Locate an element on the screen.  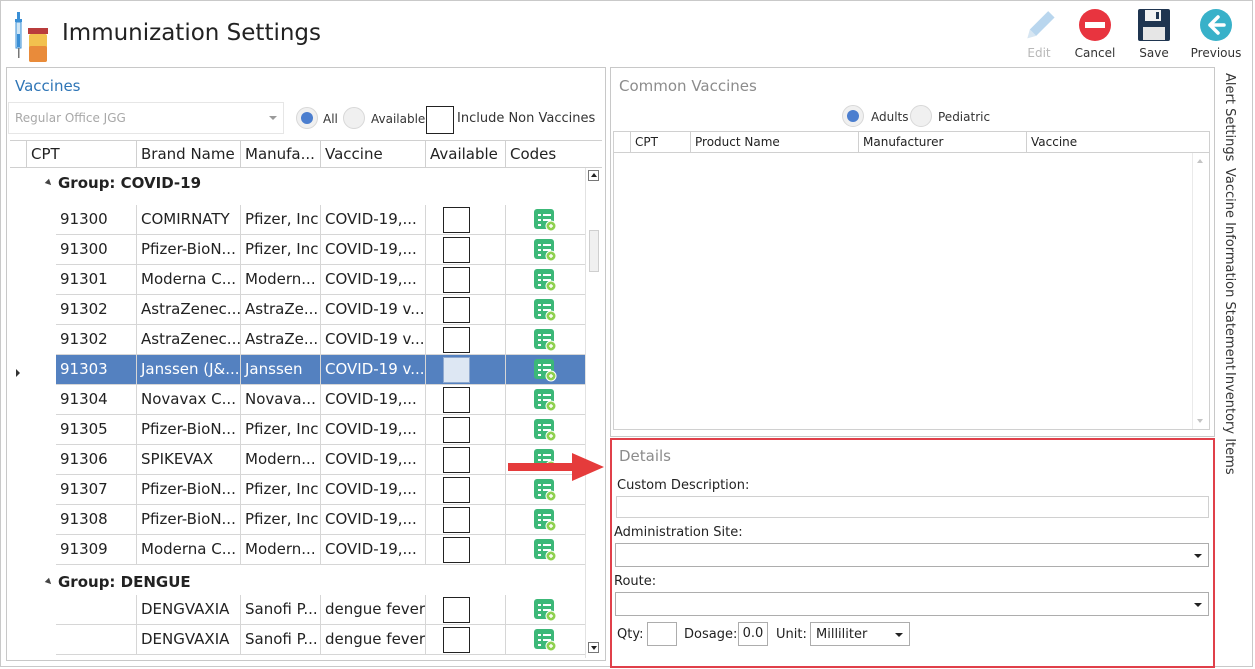
column-header-available: Available is located at coordinates (465, 154).